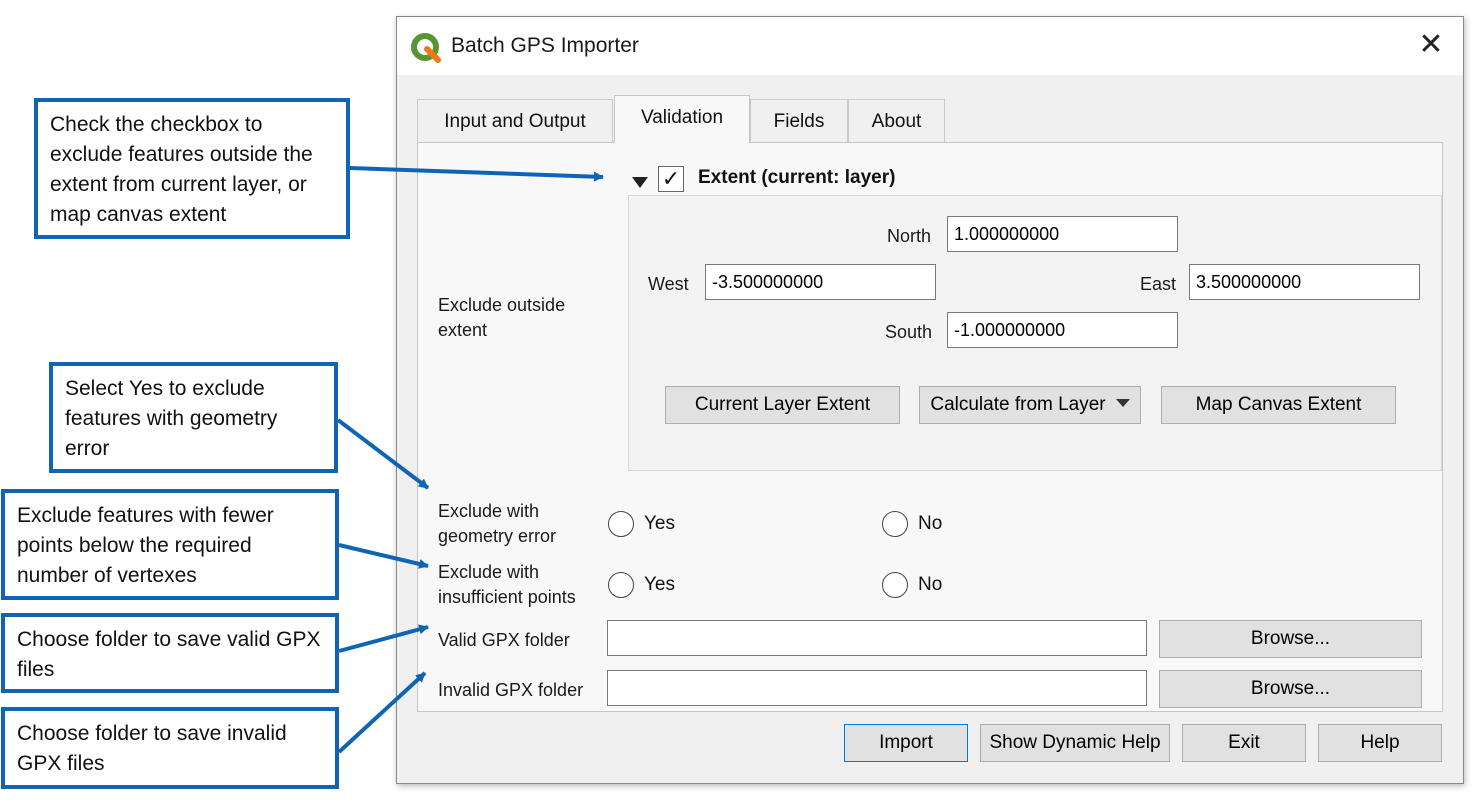 This screenshot has width=1481, height=803. Describe the element at coordinates (1431, 45) in the screenshot. I see `close-icon: ✕` at that location.